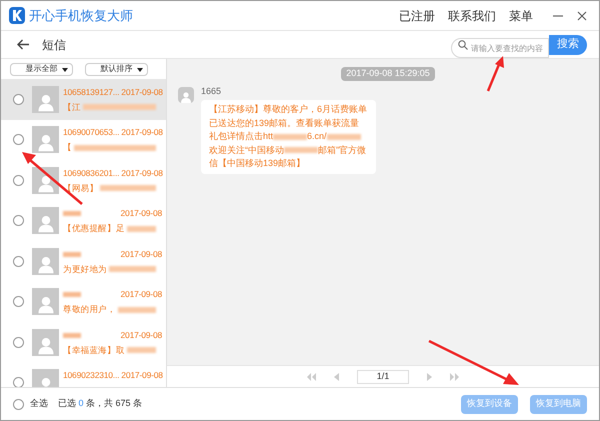 The width and height of the screenshot is (600, 421). What do you see at coordinates (94, 228) in the screenshot?
I see `message-preview: 【优惠提醒】足` at bounding box center [94, 228].